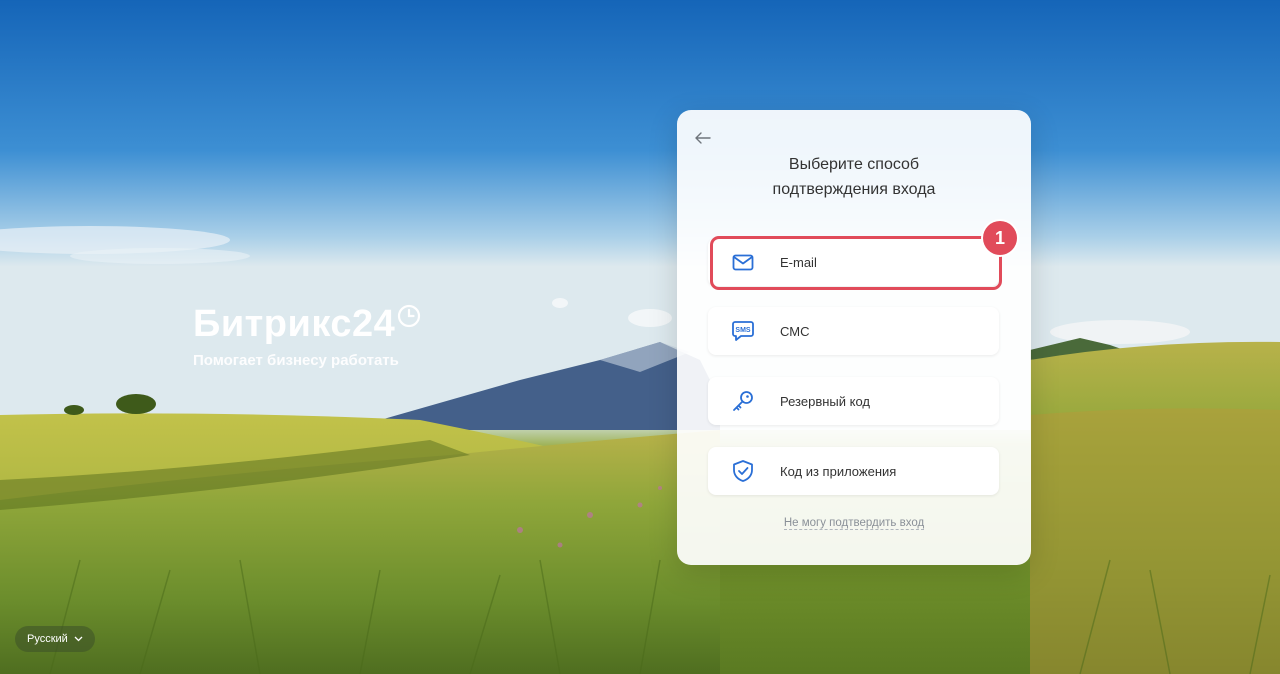 The height and width of the screenshot is (674, 1280). I want to click on option-backup-code-label: Резервный код, so click(825, 401).